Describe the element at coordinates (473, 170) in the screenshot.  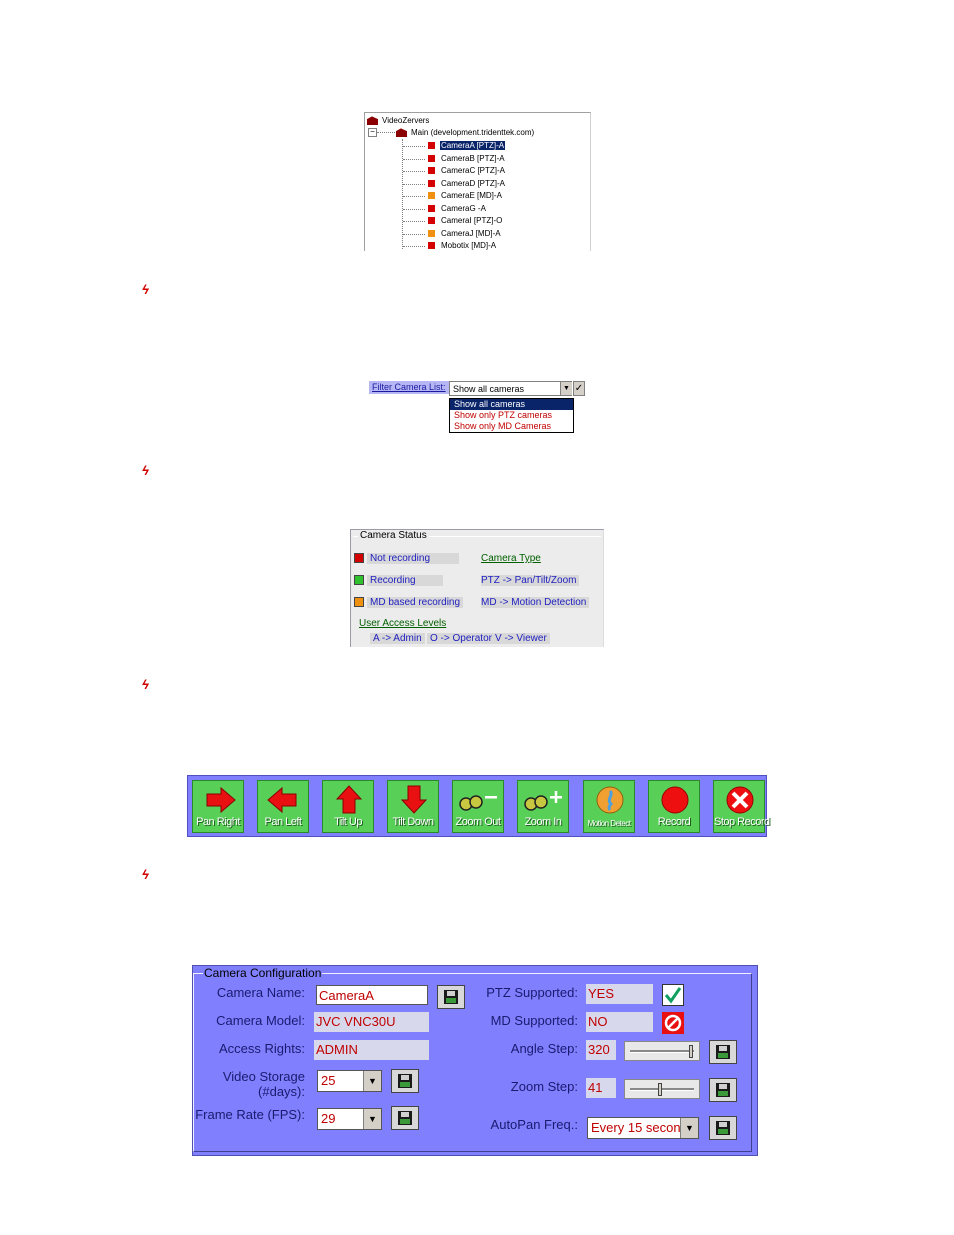
I see `tree-camera-label: CameraC [PTZ]-A` at that location.